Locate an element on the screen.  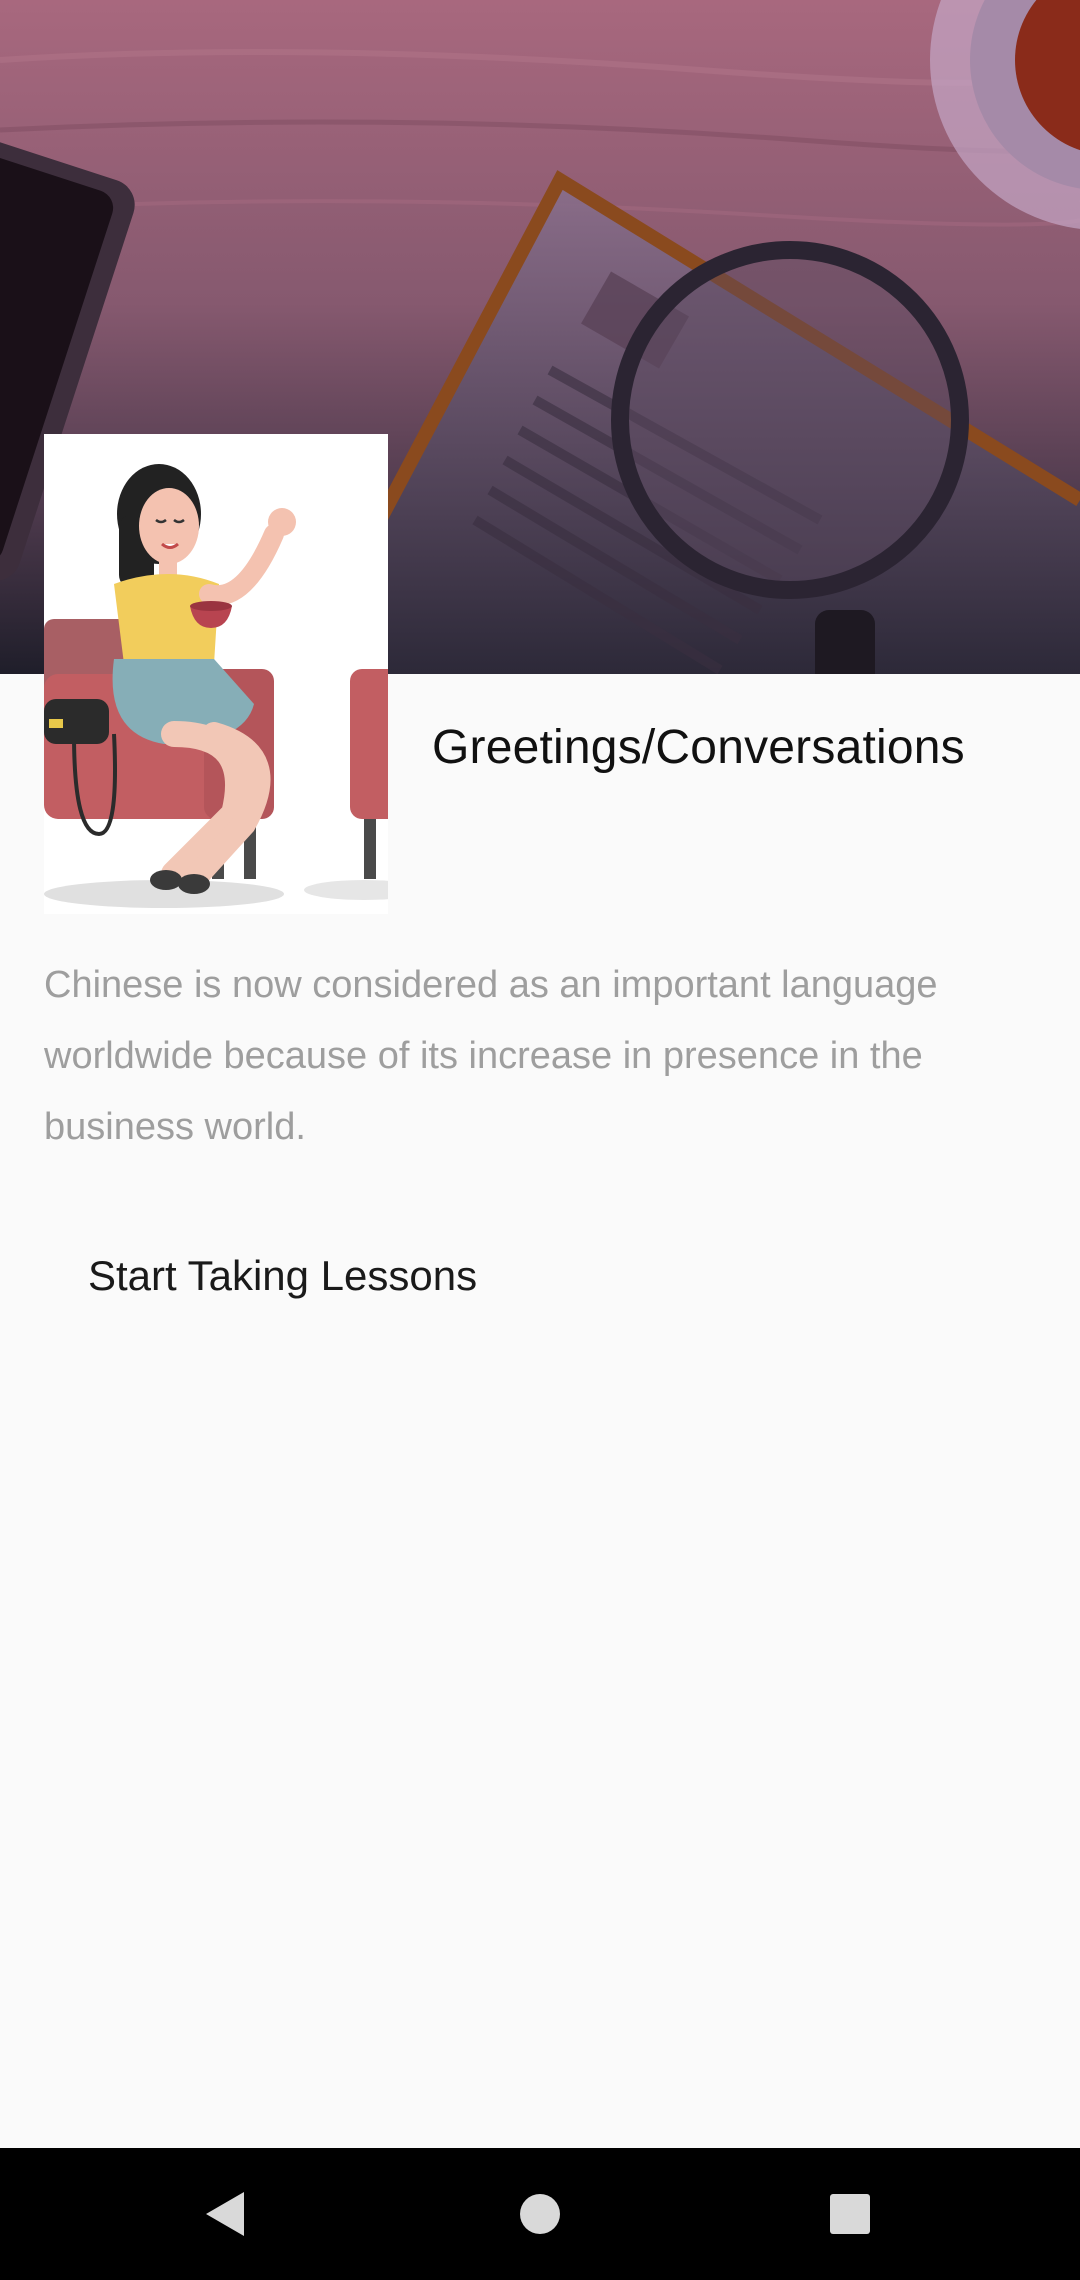
start-lessons-button: Start Taking Lessons is located at coordinates (282, 1276).